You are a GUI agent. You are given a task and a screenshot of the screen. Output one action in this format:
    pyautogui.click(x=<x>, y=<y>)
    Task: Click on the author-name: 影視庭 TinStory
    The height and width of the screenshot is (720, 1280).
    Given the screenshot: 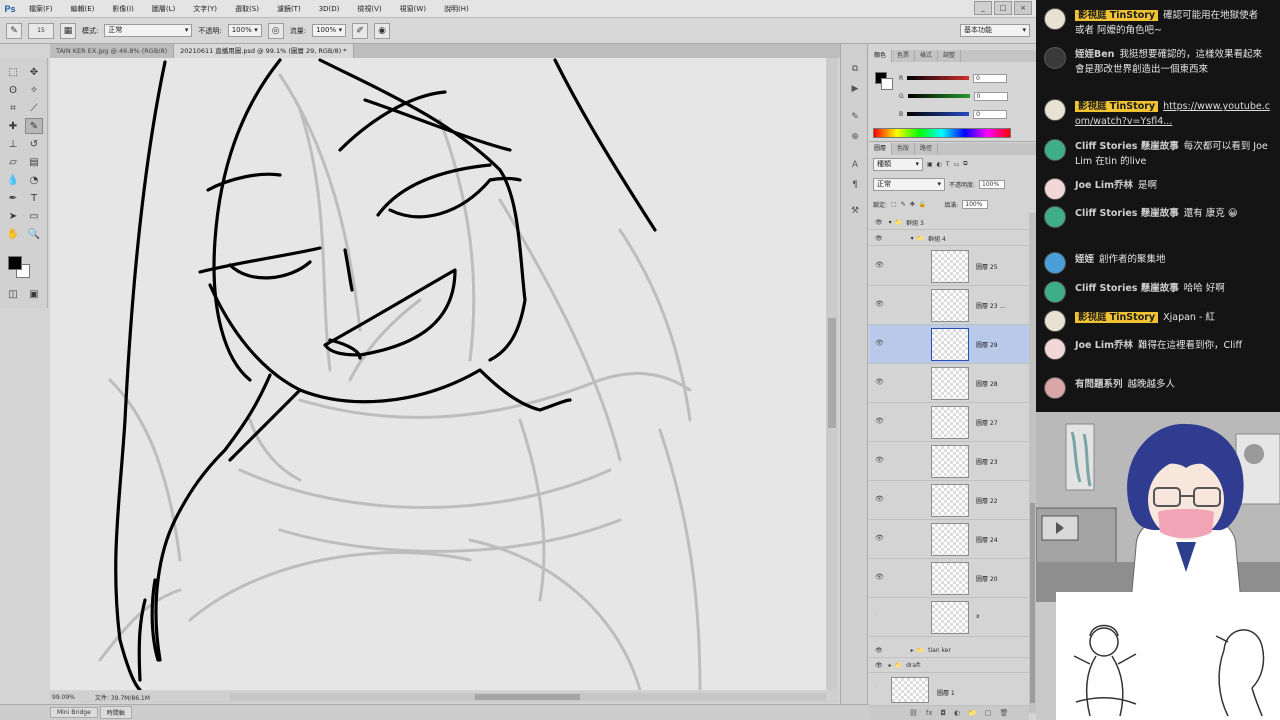 What is the action you would take?
    pyautogui.click(x=1117, y=106)
    